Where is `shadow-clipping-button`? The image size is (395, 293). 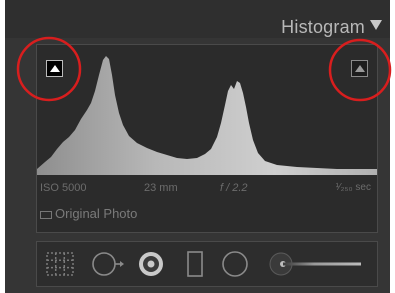 shadow-clipping-button is located at coordinates (54, 68).